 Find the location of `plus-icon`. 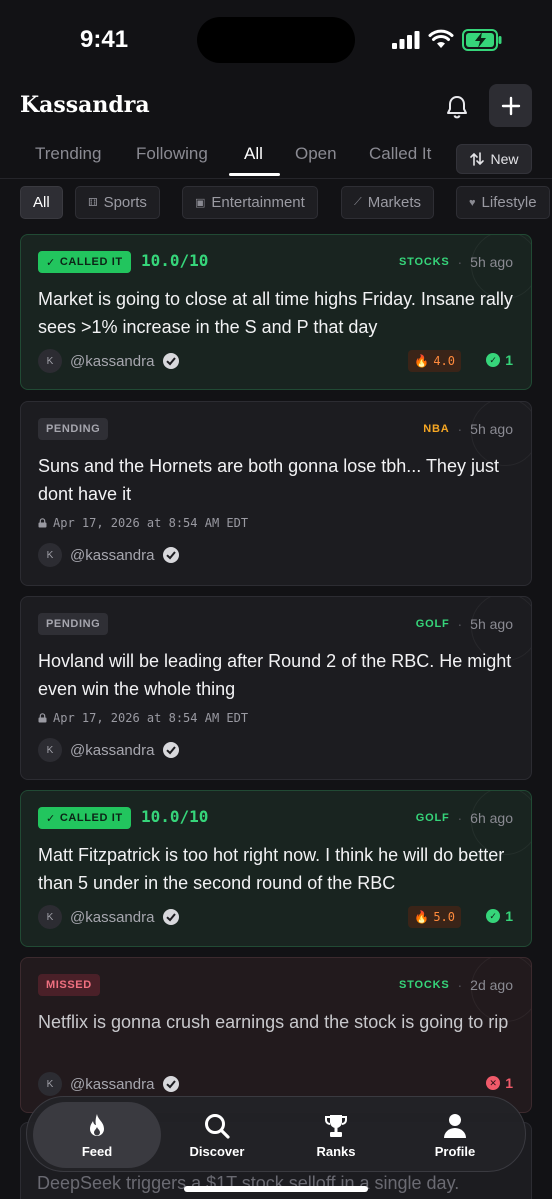

plus-icon is located at coordinates (510, 105).